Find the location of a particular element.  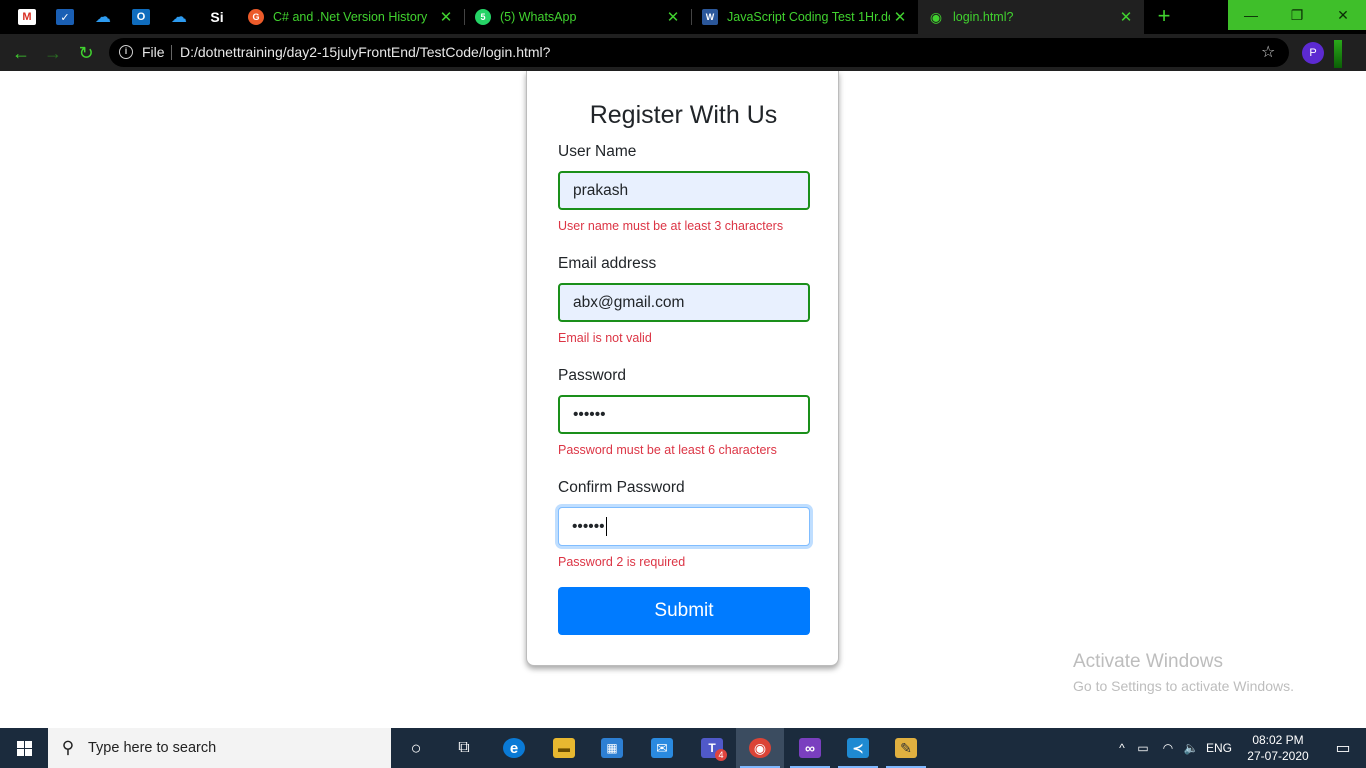

start-button is located at coordinates (24, 748).